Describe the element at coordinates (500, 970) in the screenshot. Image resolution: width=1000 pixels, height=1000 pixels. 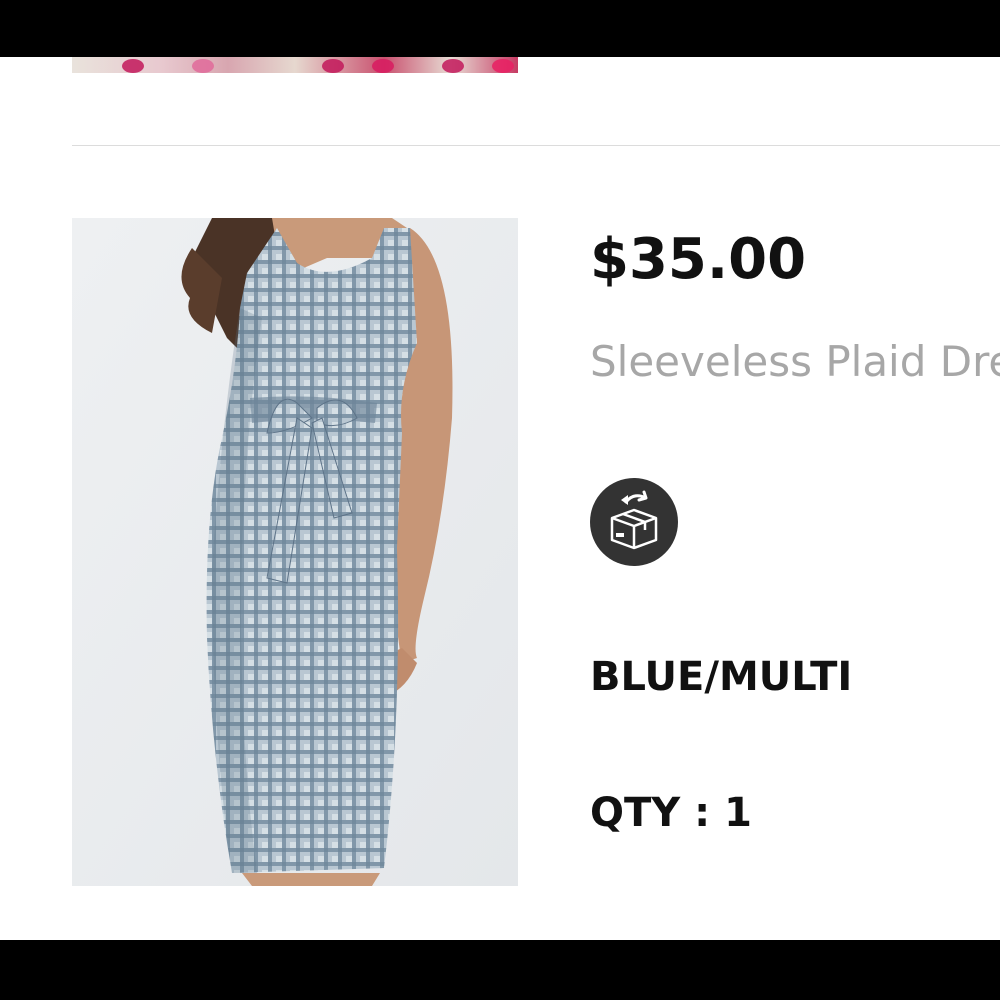
I see `bottom-letterbox-bar` at that location.